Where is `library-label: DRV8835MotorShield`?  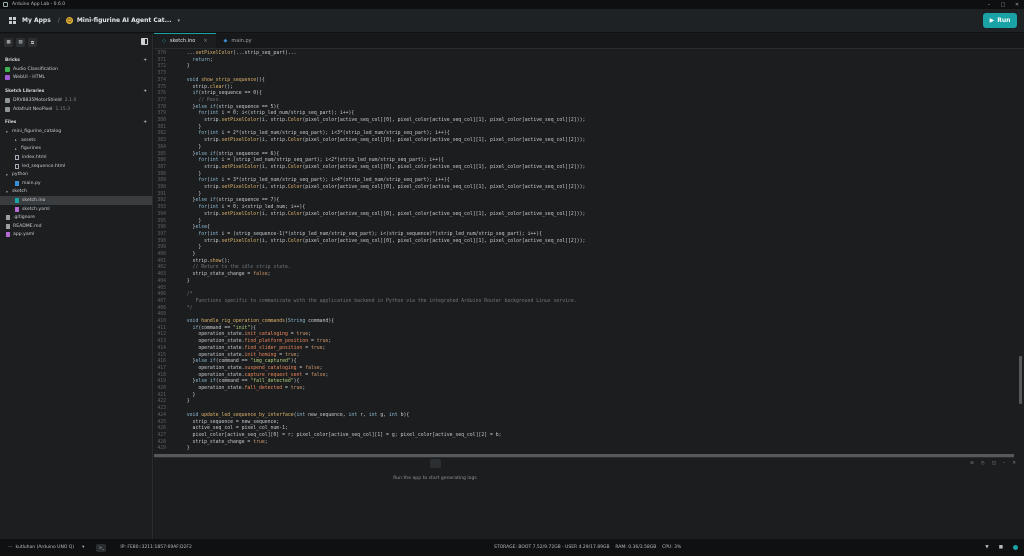 library-label: DRV8835MotorShield is located at coordinates (37, 100).